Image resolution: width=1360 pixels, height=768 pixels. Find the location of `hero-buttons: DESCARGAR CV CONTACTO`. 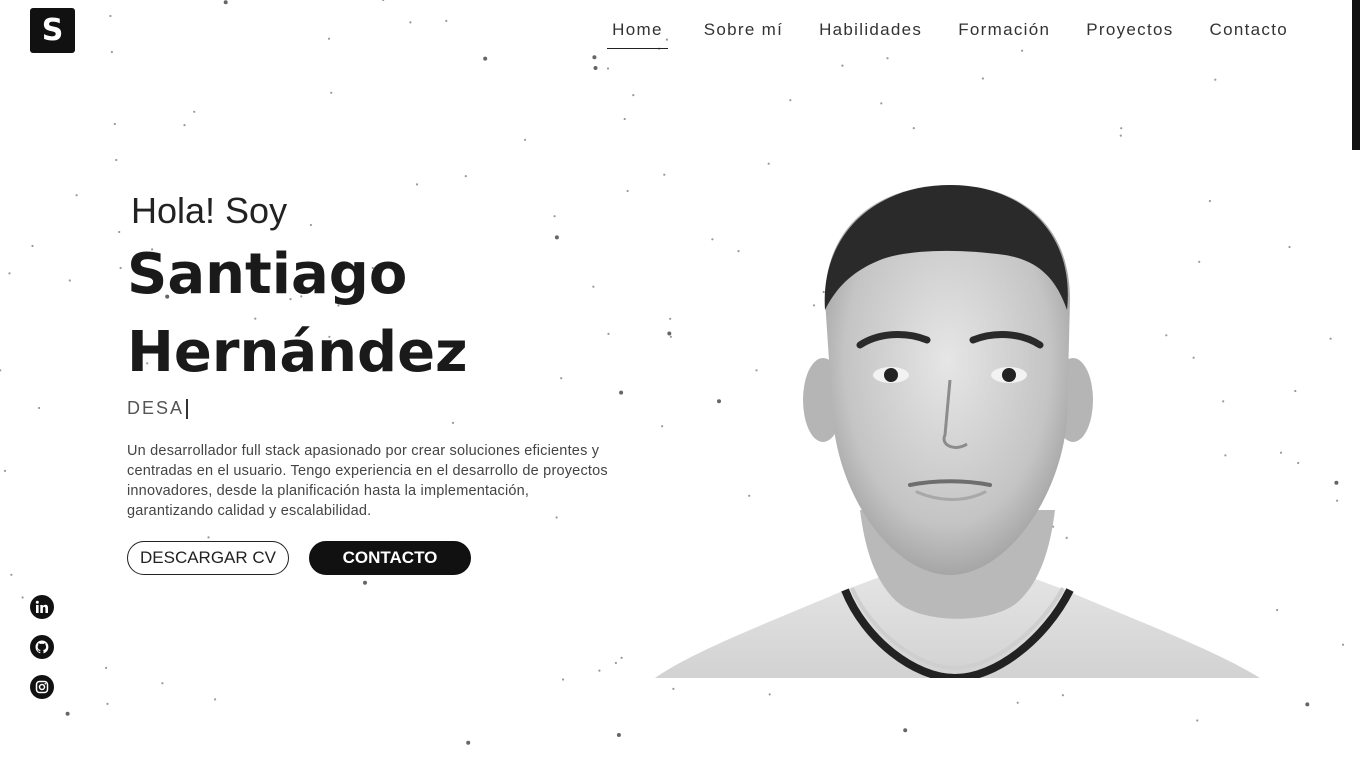

hero-buttons: DESCARGAR CV CONTACTO is located at coordinates (377, 558).